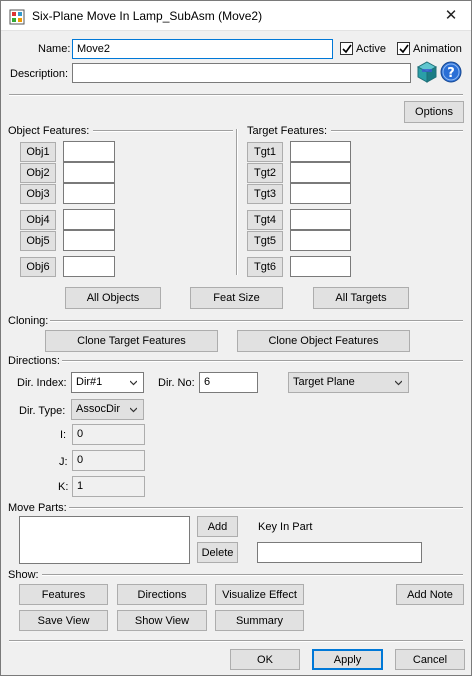 The image size is (472, 676). What do you see at coordinates (89, 151) in the screenshot?
I see `obj1-field` at bounding box center [89, 151].